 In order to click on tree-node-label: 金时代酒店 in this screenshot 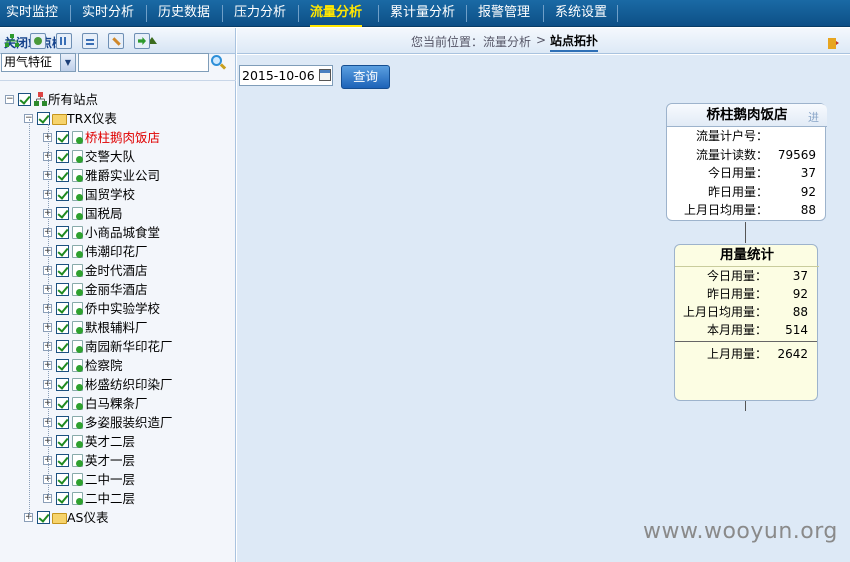, I will do `click(116, 270)`.